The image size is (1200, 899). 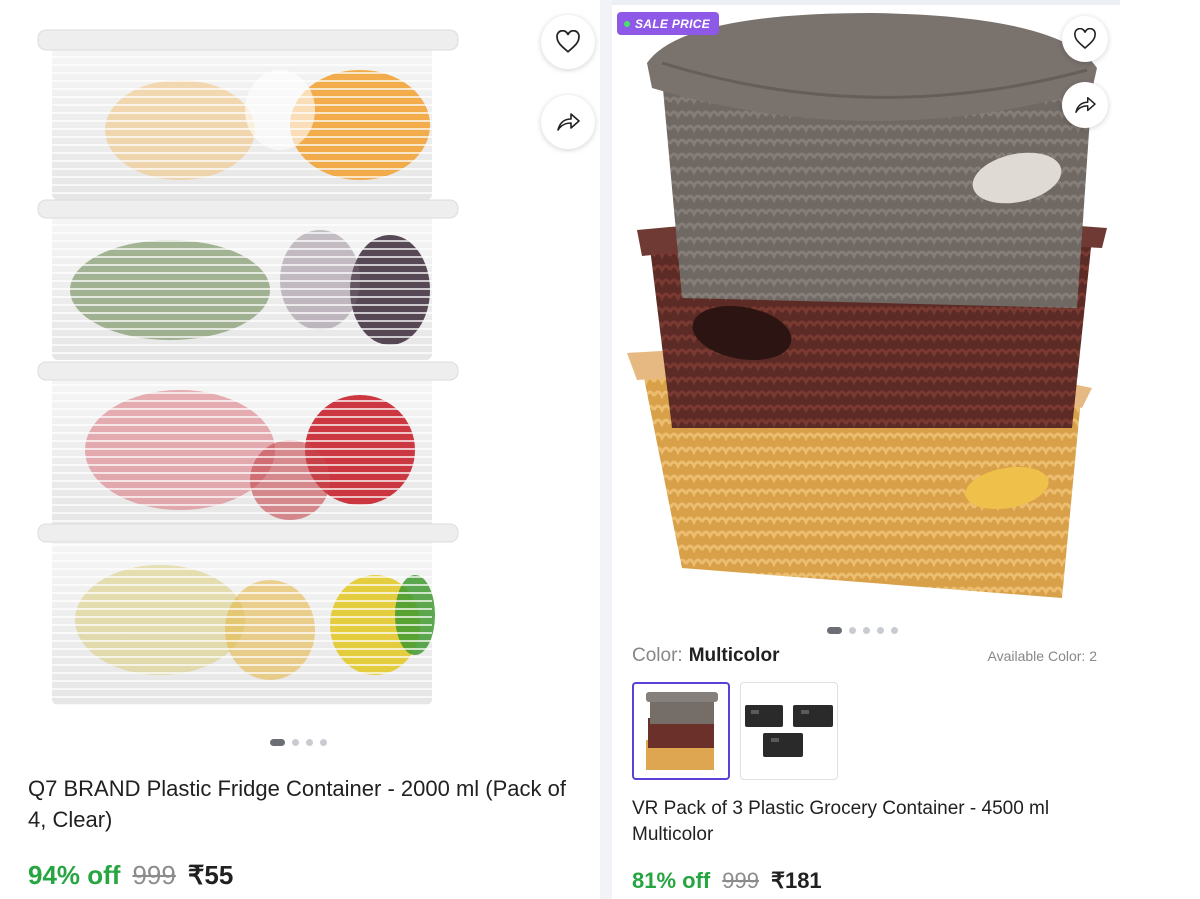 I want to click on badge-label: SALE PRICE, so click(x=673, y=23).